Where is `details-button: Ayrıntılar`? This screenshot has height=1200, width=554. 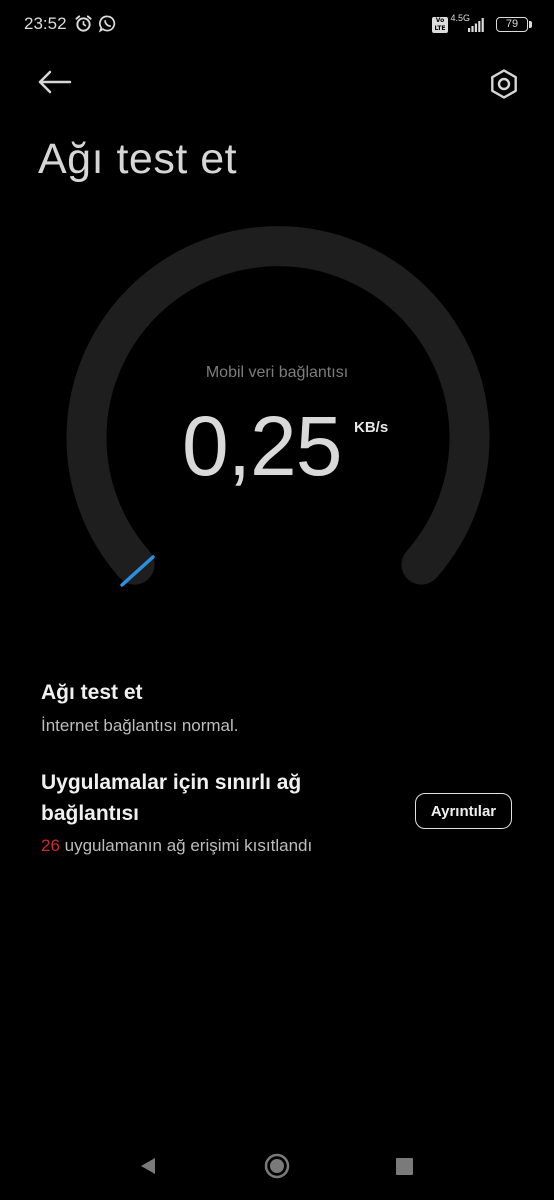
details-button: Ayrıntılar is located at coordinates (463, 811).